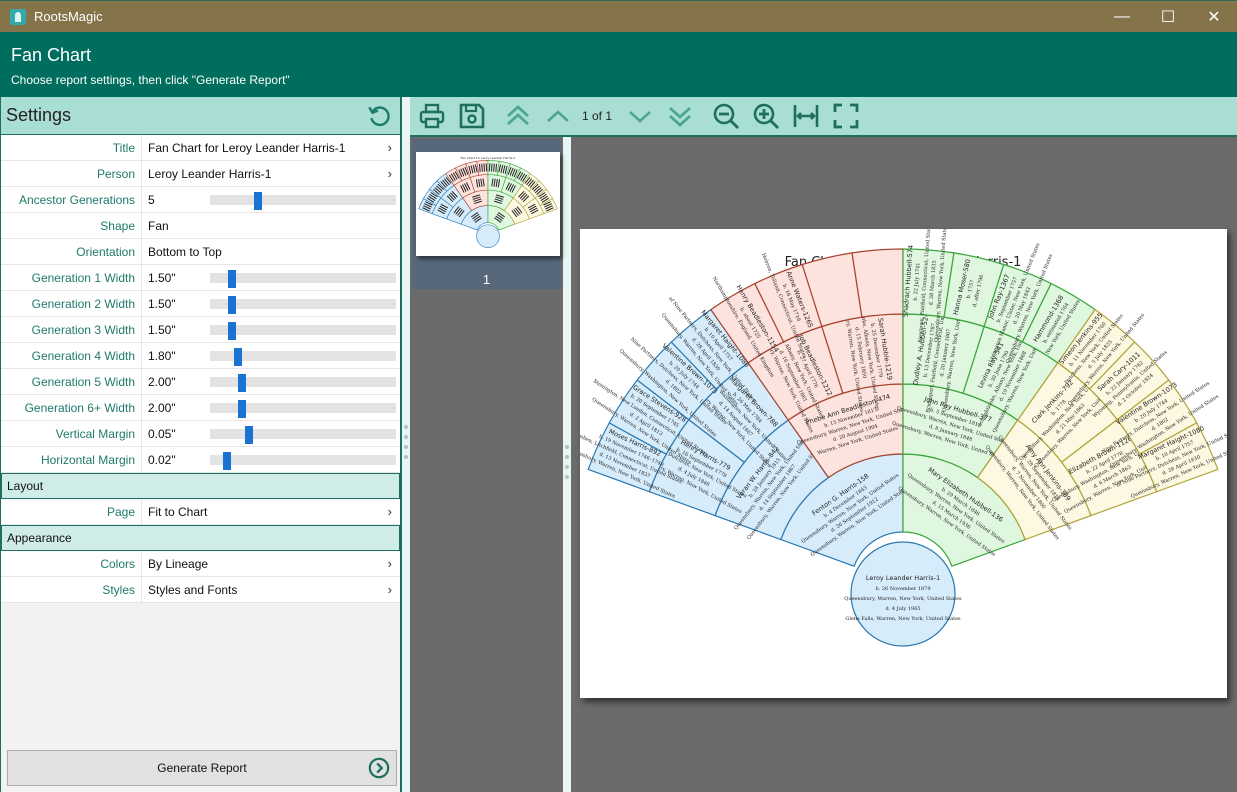 The width and height of the screenshot is (1237, 792). I want to click on maximize-button: ☐, so click(1168, 16).